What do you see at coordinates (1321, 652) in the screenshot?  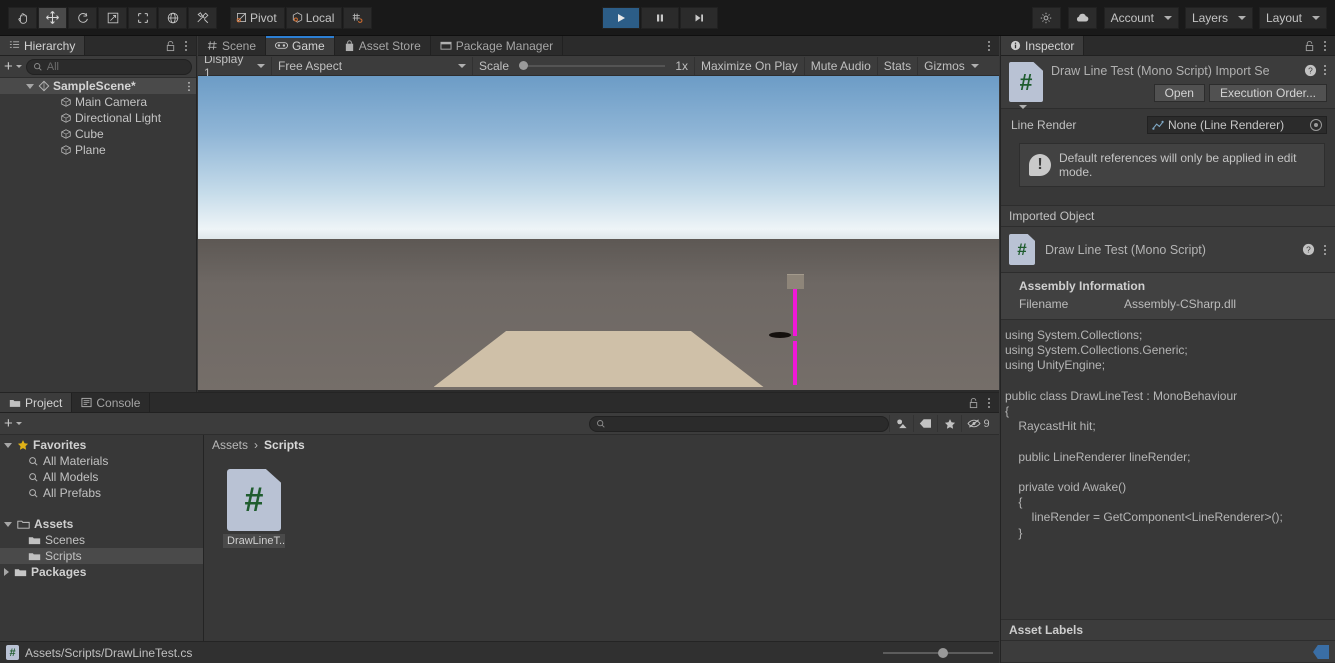 I see `add-label-tag-icon` at bounding box center [1321, 652].